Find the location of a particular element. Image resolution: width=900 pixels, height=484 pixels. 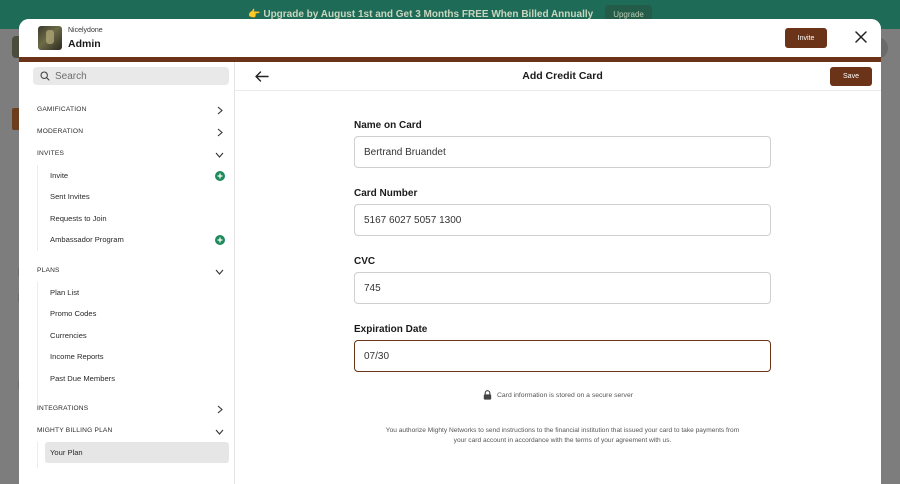

section-integrations: INTEGRATIONS is located at coordinates (62, 408).